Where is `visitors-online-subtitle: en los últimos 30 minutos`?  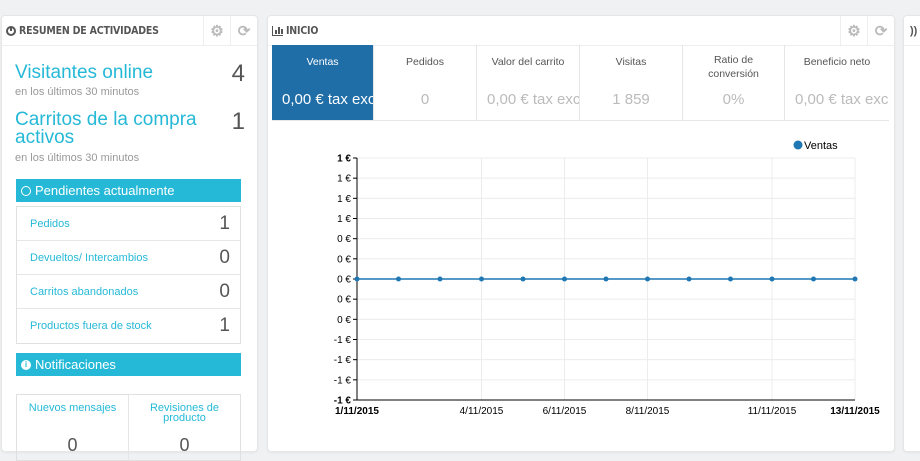
visitors-online-subtitle: en los últimos 30 minutos is located at coordinates (77, 92).